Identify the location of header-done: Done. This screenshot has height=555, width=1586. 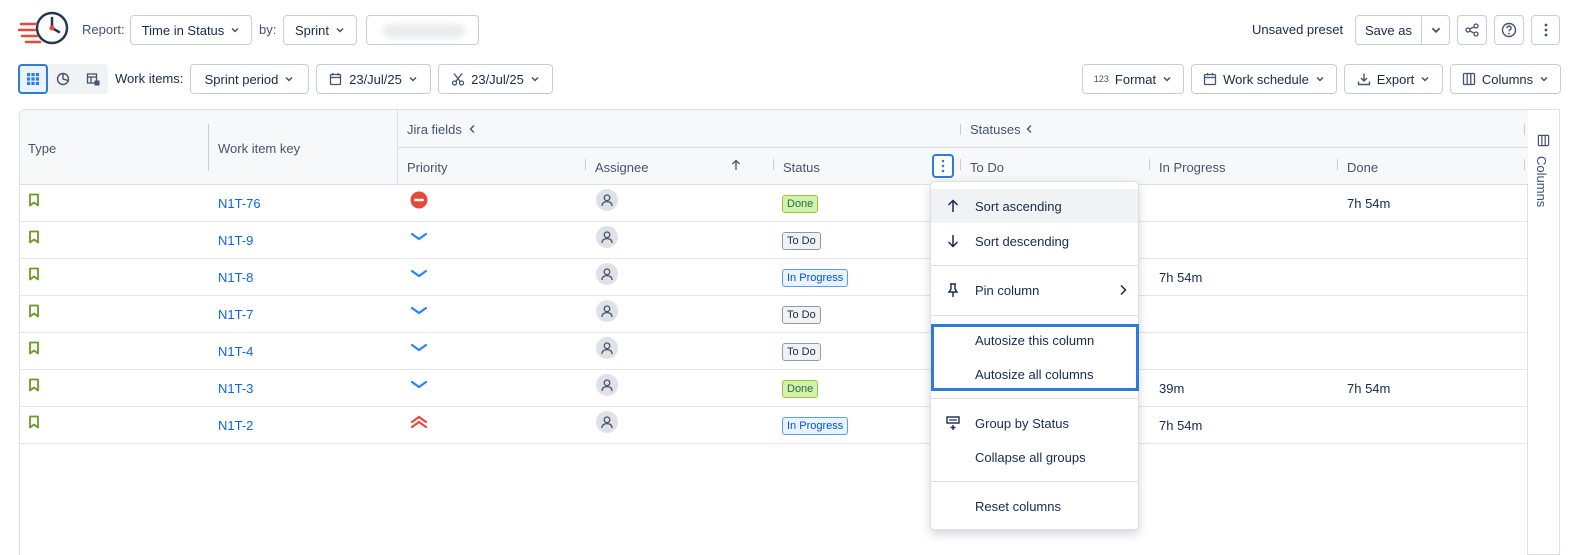
(1362, 167).